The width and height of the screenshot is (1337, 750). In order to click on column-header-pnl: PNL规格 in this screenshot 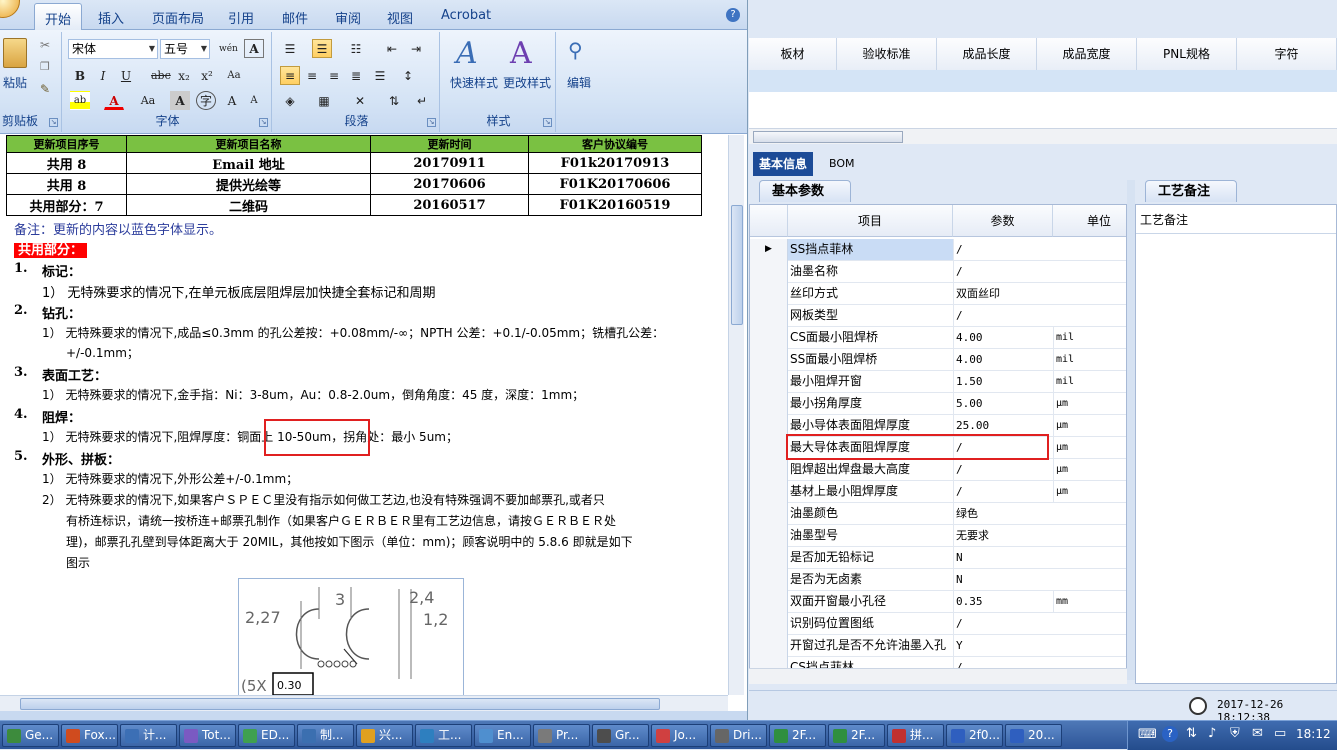, I will do `click(1187, 54)`.